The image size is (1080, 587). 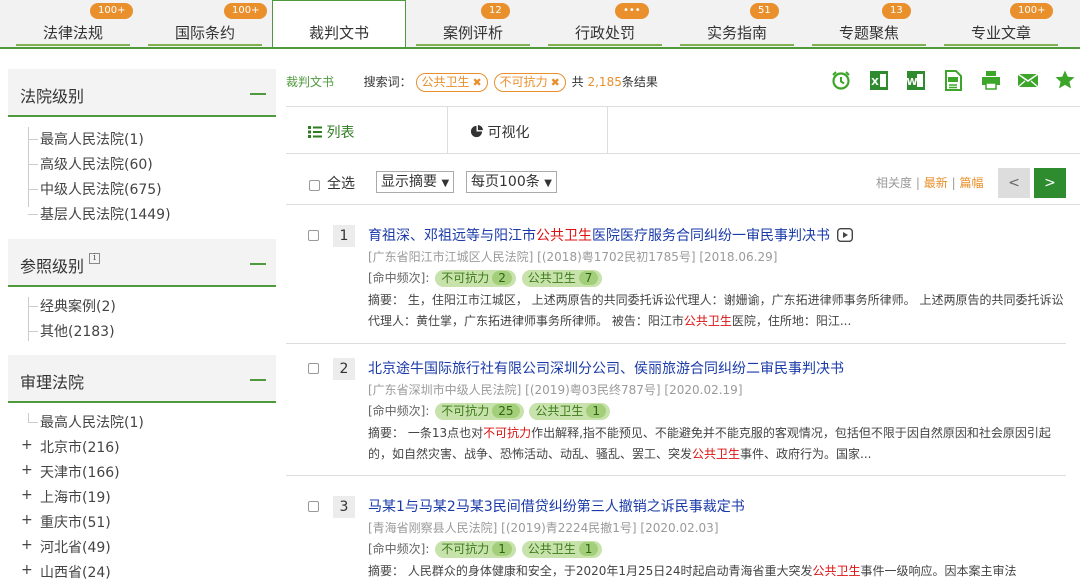 What do you see at coordinates (936, 183) in the screenshot?
I see `sort-newest: 最新` at bounding box center [936, 183].